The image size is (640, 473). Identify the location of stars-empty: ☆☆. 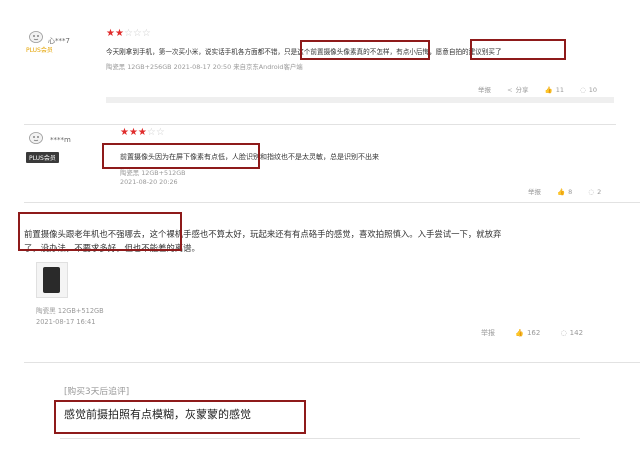
(155, 132).